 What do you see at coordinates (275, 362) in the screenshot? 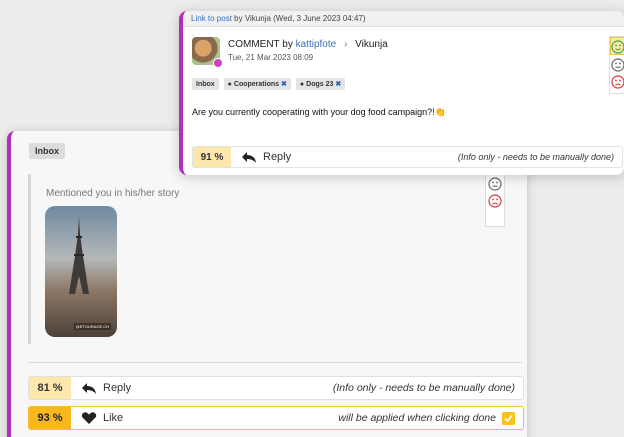
I see `divider` at bounding box center [275, 362].